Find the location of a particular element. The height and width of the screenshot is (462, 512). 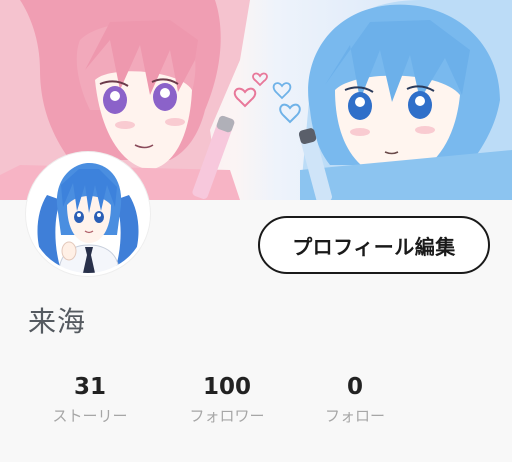

avatar is located at coordinates (88, 214).